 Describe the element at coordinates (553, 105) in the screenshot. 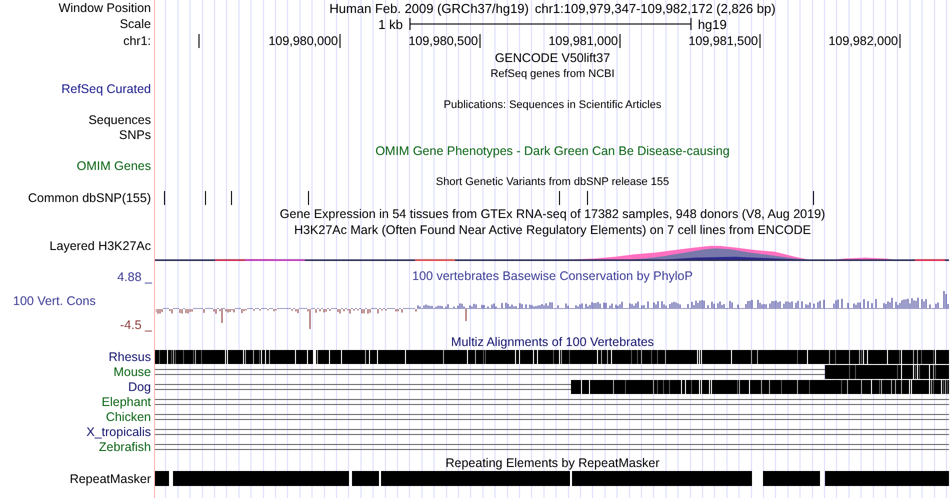

I see `track-title: Publications: Sequences in Scientific Articles` at that location.